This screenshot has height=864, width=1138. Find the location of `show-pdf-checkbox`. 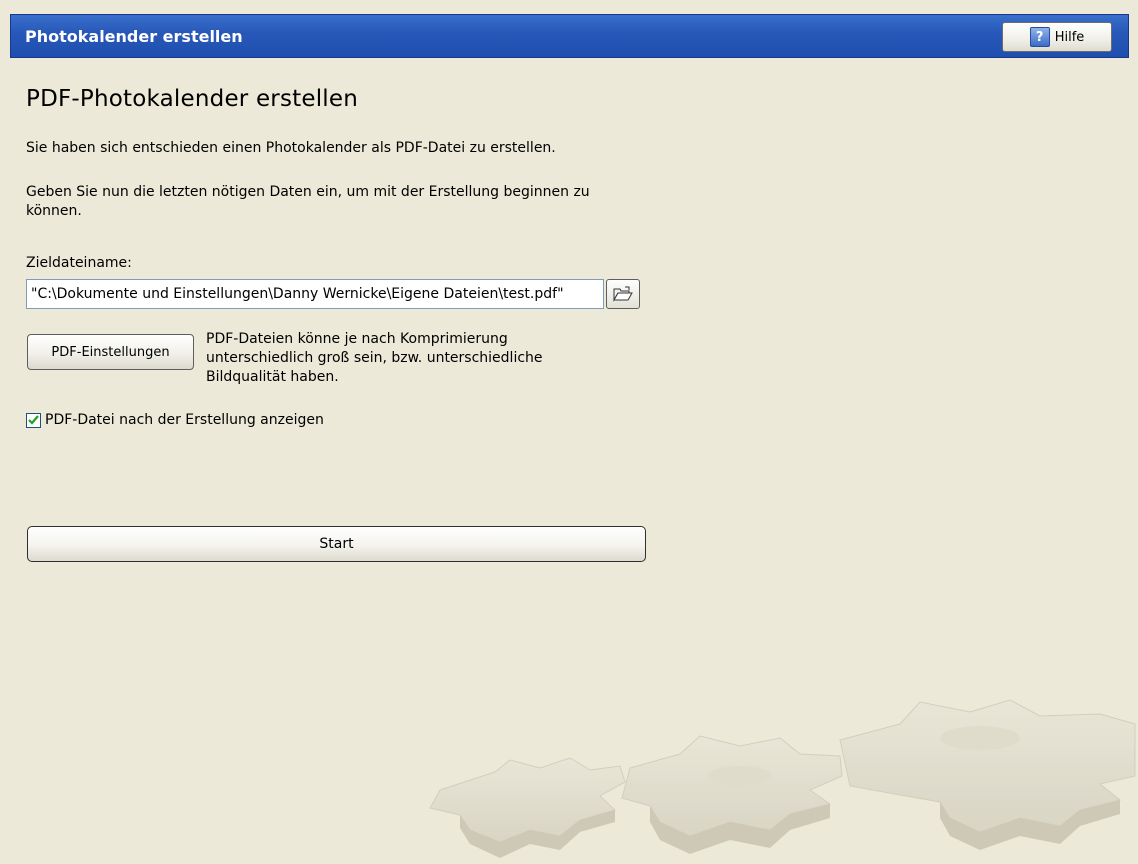

show-pdf-checkbox is located at coordinates (33, 420).